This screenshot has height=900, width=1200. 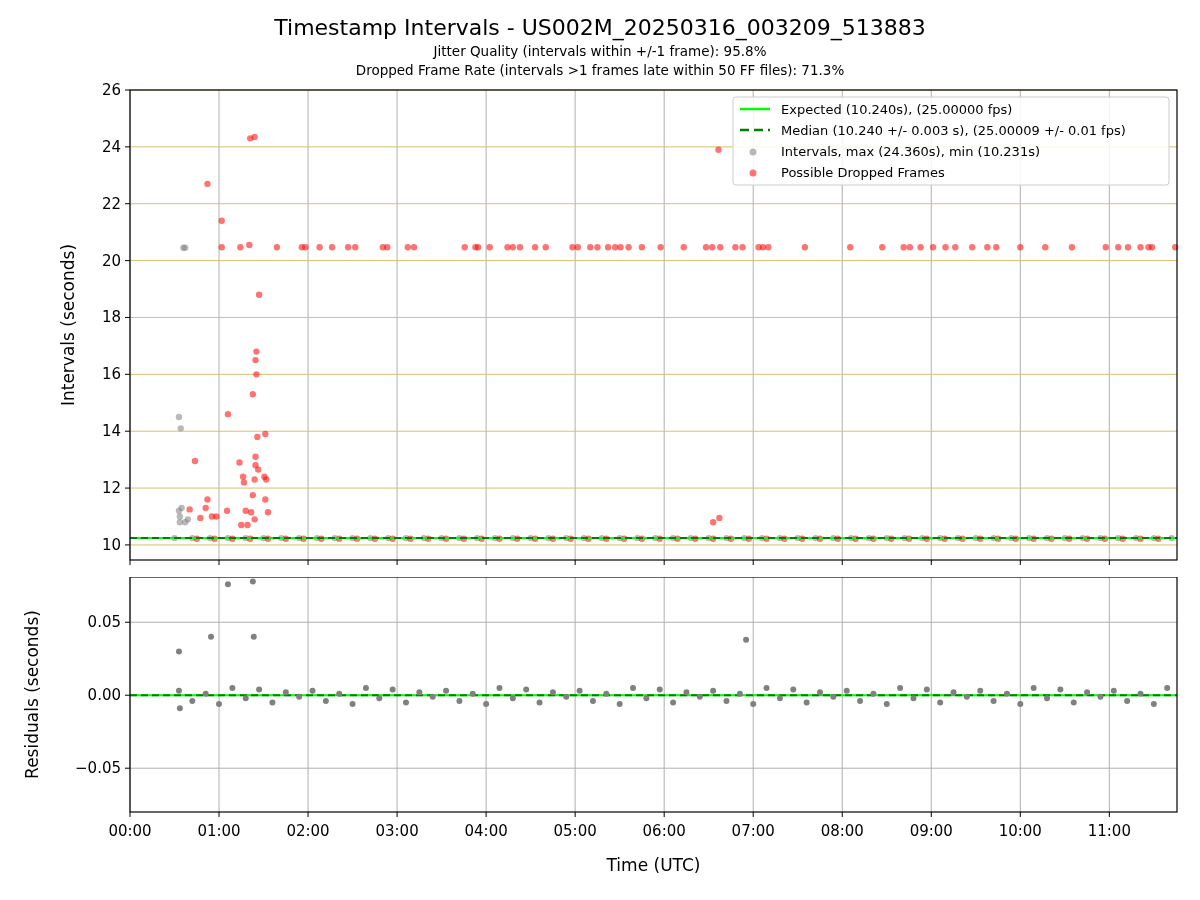 What do you see at coordinates (600, 28) in the screenshot?
I see `chart-title: Timestamp Intervals - US002M_20250316_003209_513883` at bounding box center [600, 28].